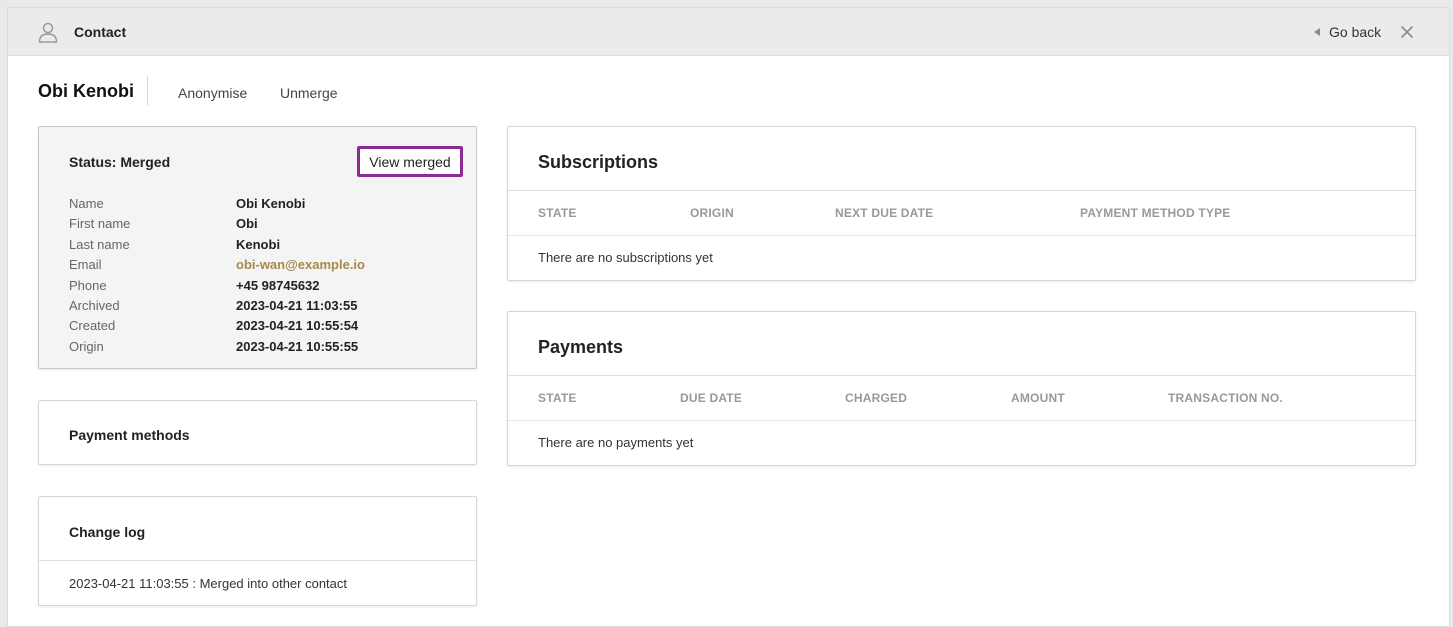 The height and width of the screenshot is (627, 1453). What do you see at coordinates (297, 326) in the screenshot?
I see `field-value: 2023-04-21 10:55:54` at bounding box center [297, 326].